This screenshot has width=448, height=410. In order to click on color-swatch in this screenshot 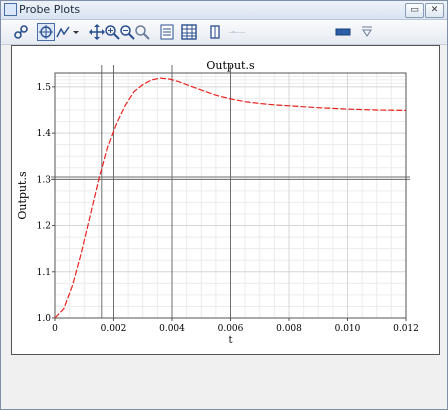, I will do `click(343, 32)`.